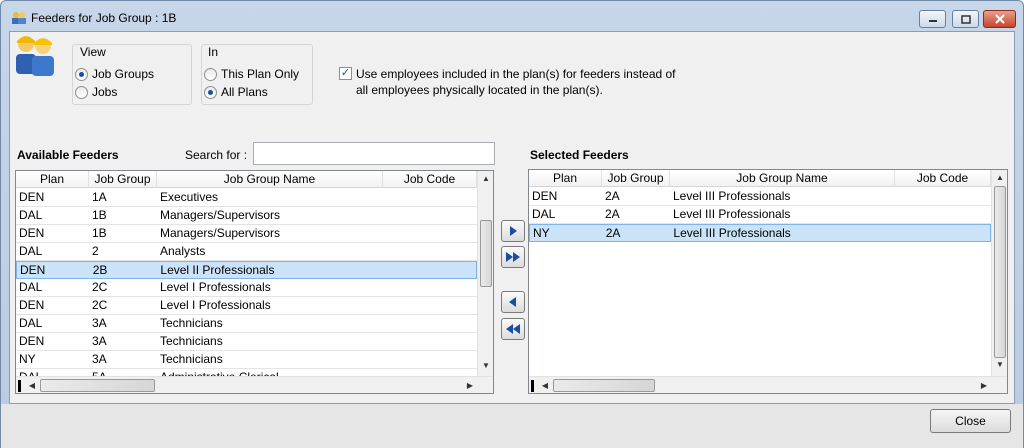  Describe the element at coordinates (244, 92) in the screenshot. I see `radio-label: All Plans` at that location.